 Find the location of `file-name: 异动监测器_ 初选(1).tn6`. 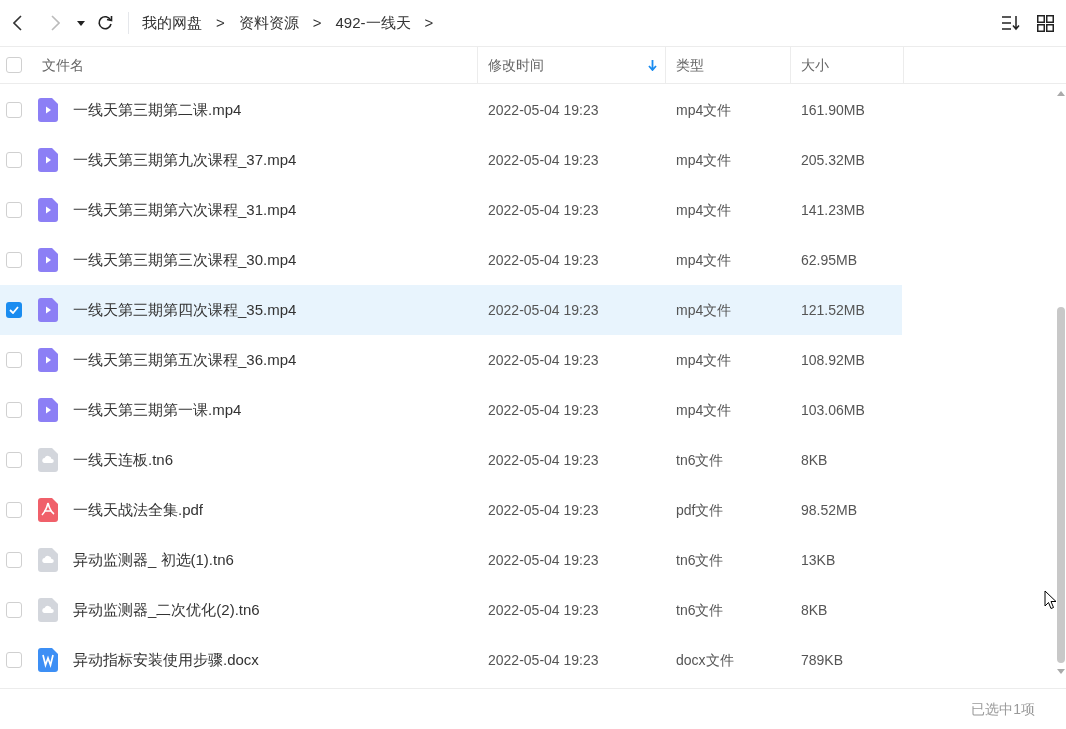

file-name: 异动监测器_ 初选(1).tn6 is located at coordinates (153, 560).